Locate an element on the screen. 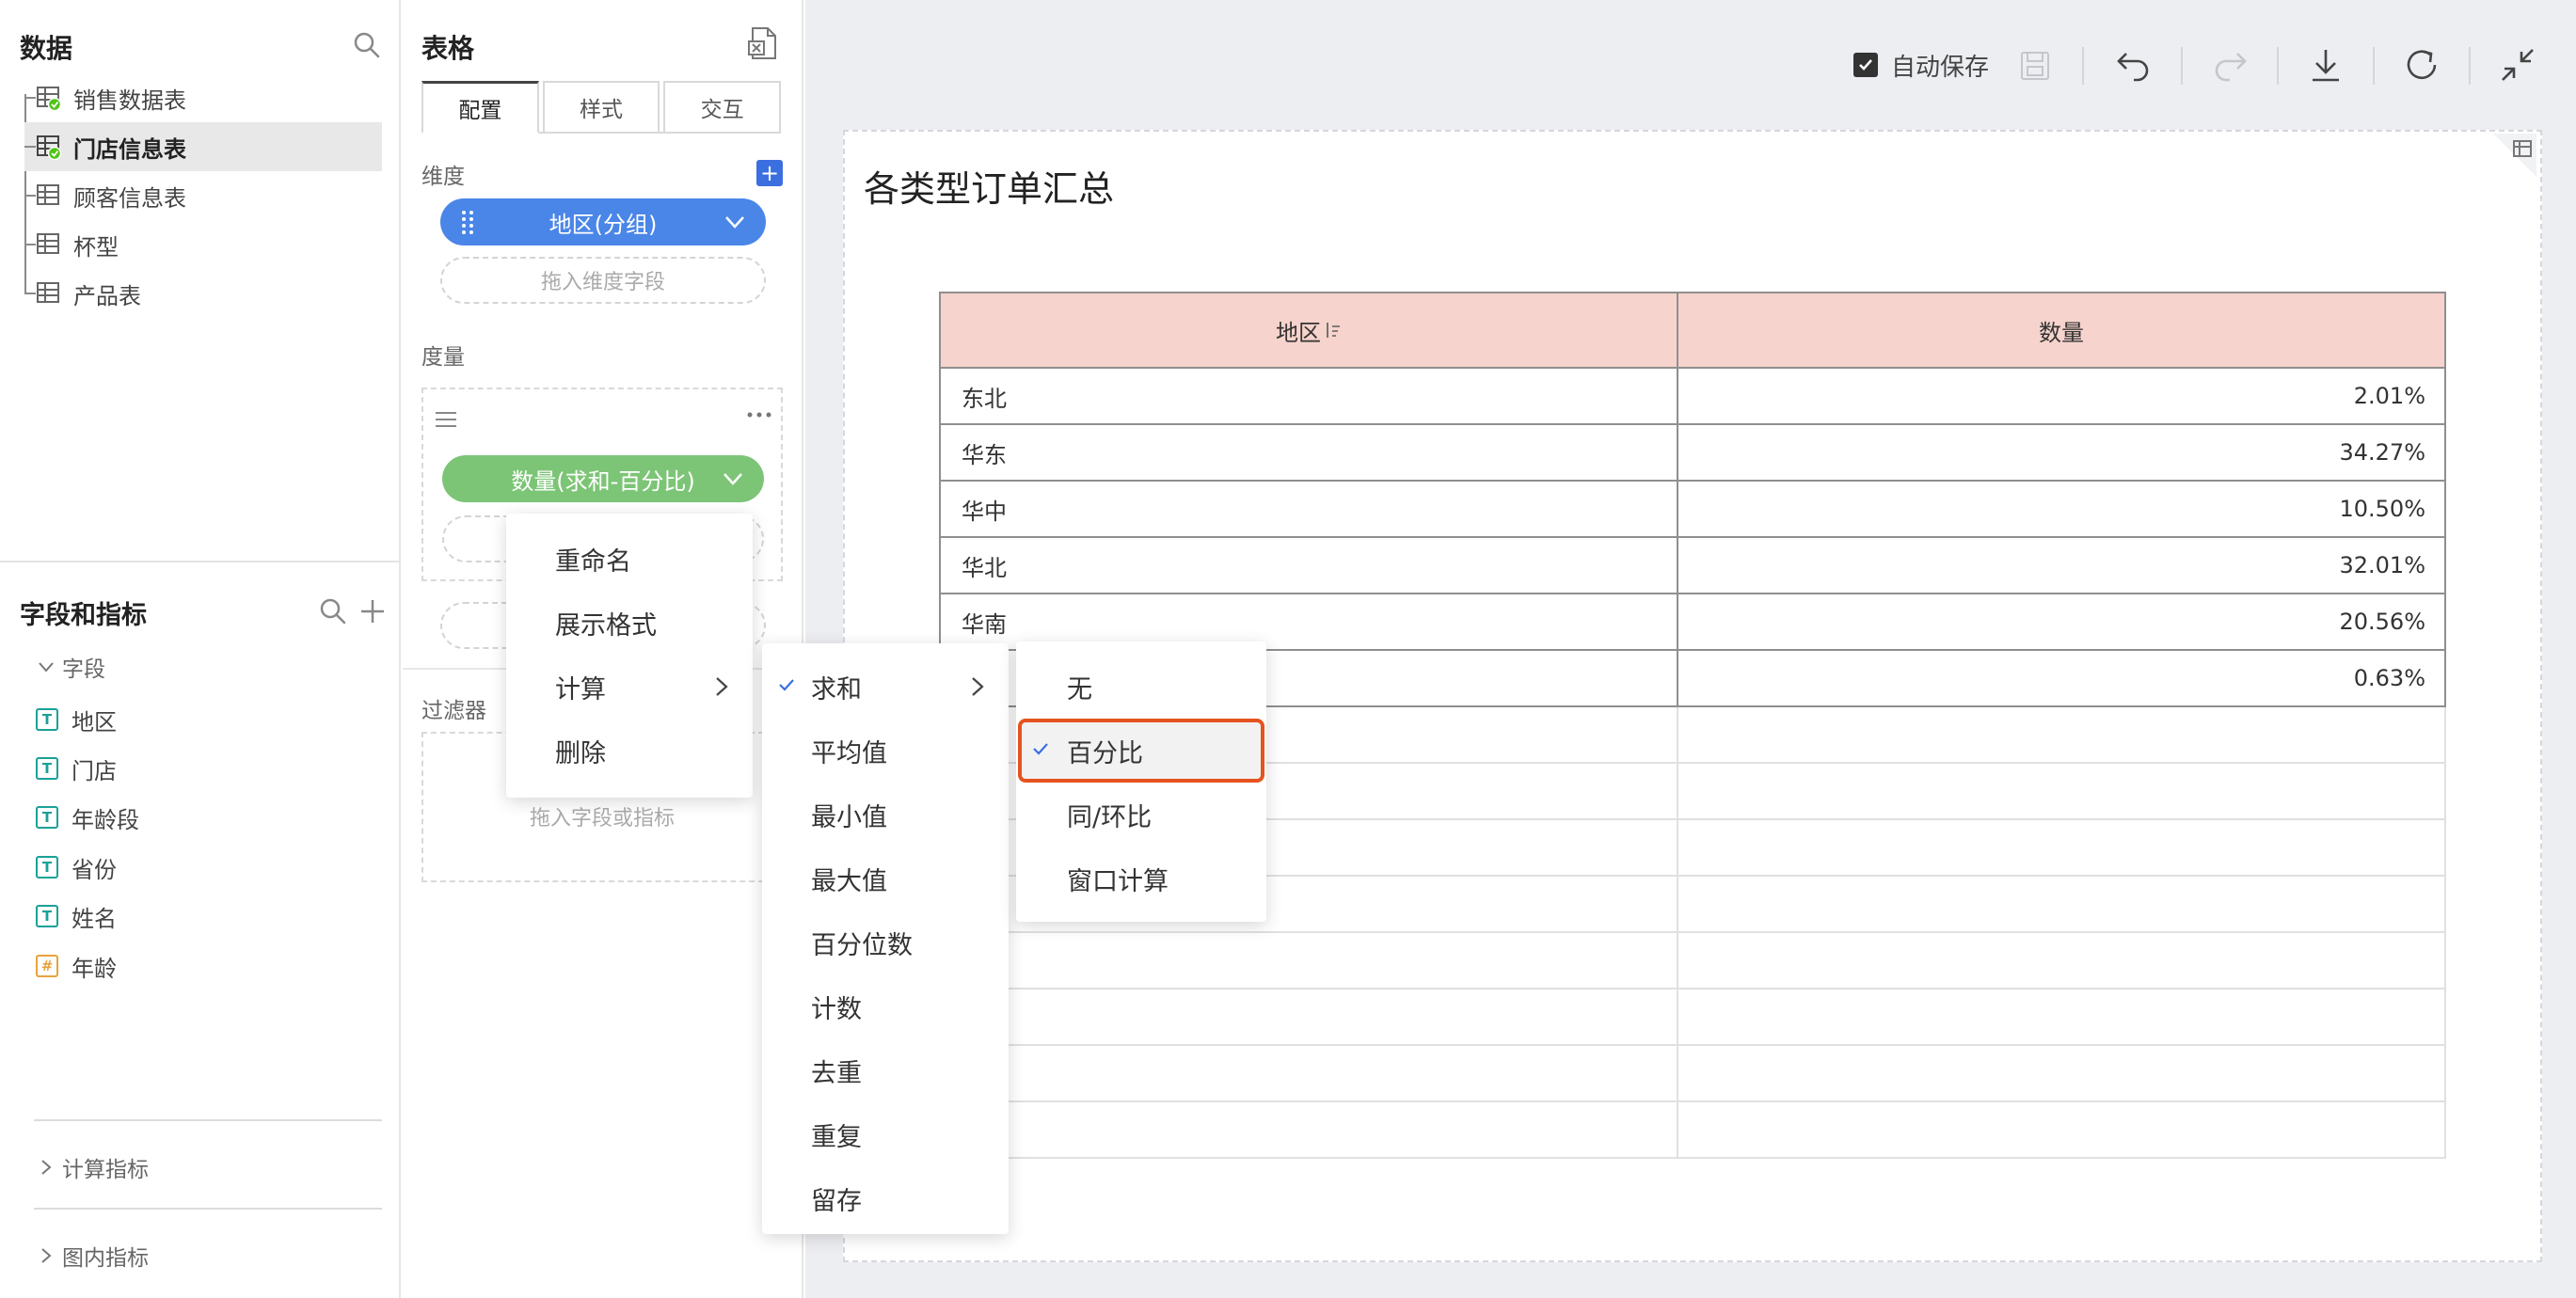  divider is located at coordinates (208, 1120).